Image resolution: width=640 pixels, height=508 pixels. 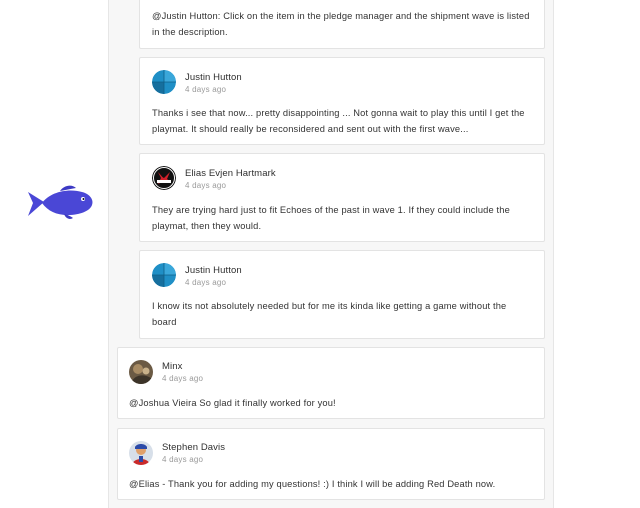 I want to click on red-black-logo-avatar-icon, so click(x=164, y=178).